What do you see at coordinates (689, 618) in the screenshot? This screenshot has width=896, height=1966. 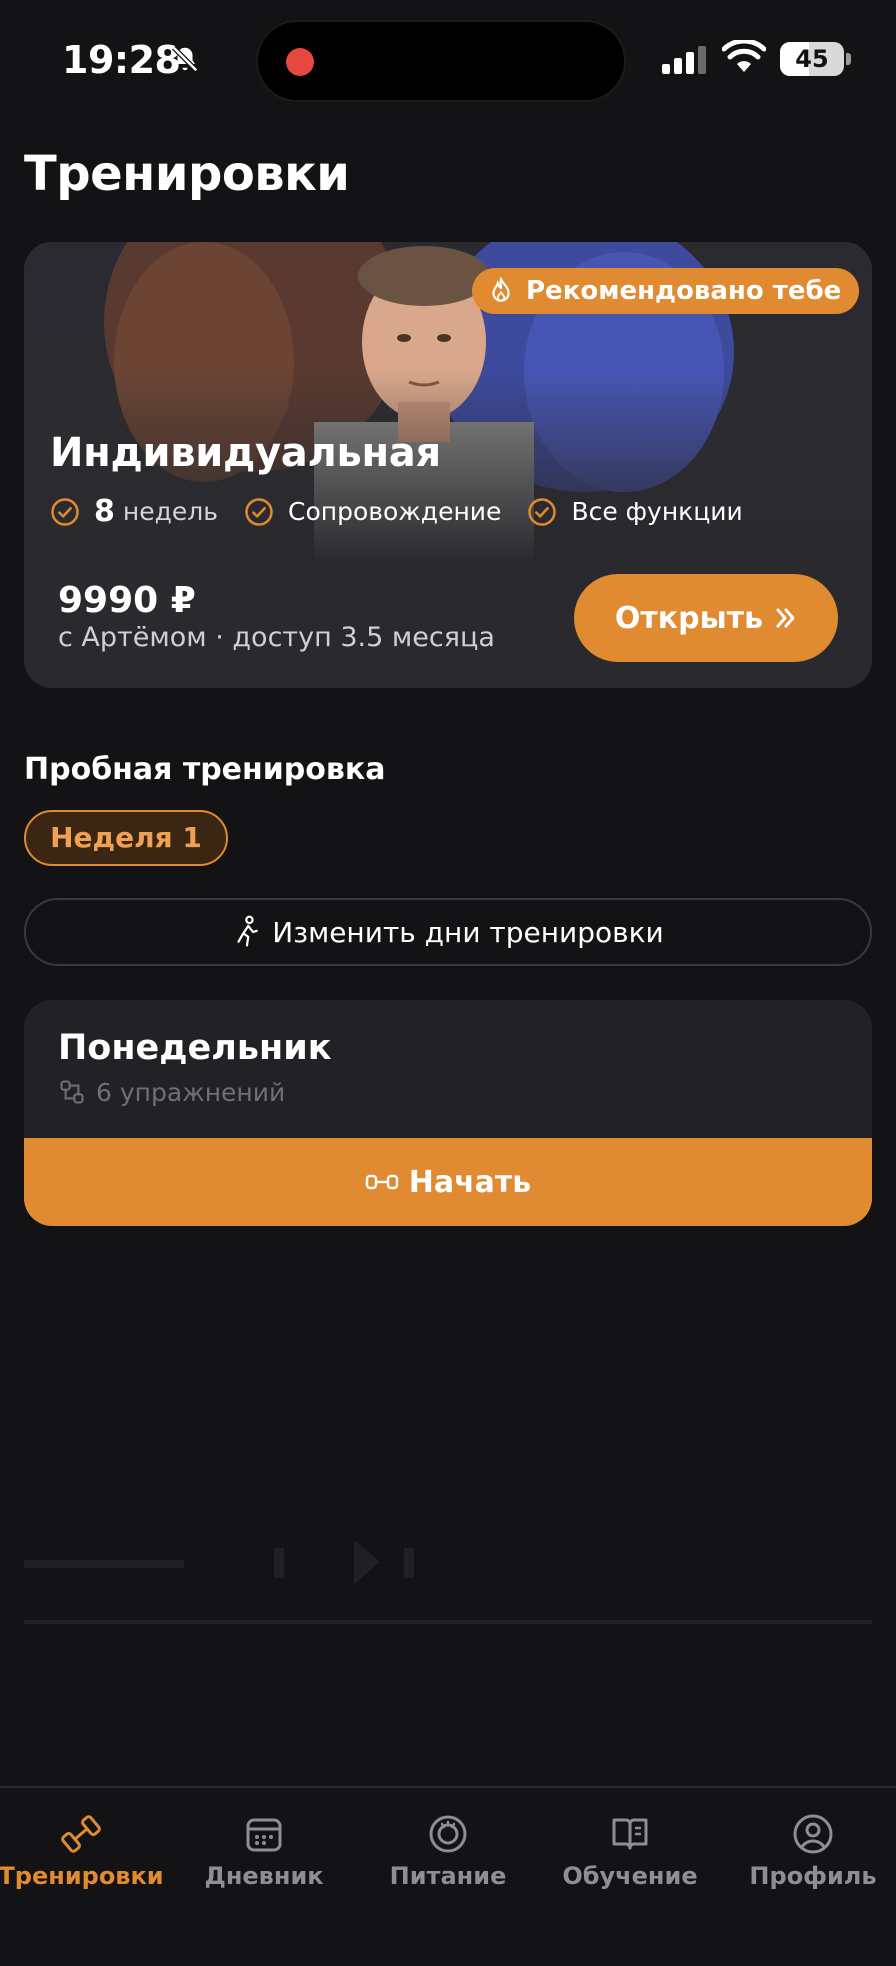 I see `open-plan-label: Открыть` at bounding box center [689, 618].